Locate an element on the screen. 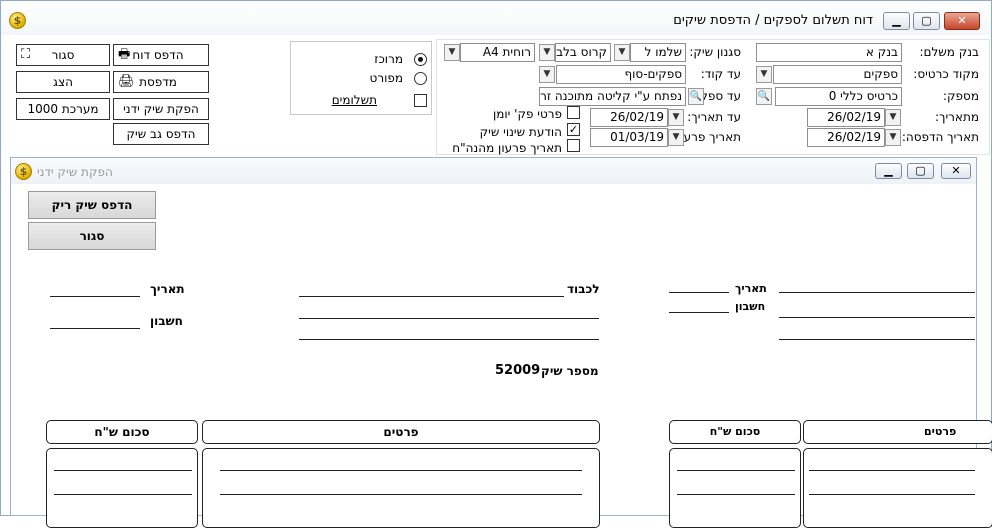 The height and width of the screenshot is (528, 992). amount-column is located at coordinates (122, 488).